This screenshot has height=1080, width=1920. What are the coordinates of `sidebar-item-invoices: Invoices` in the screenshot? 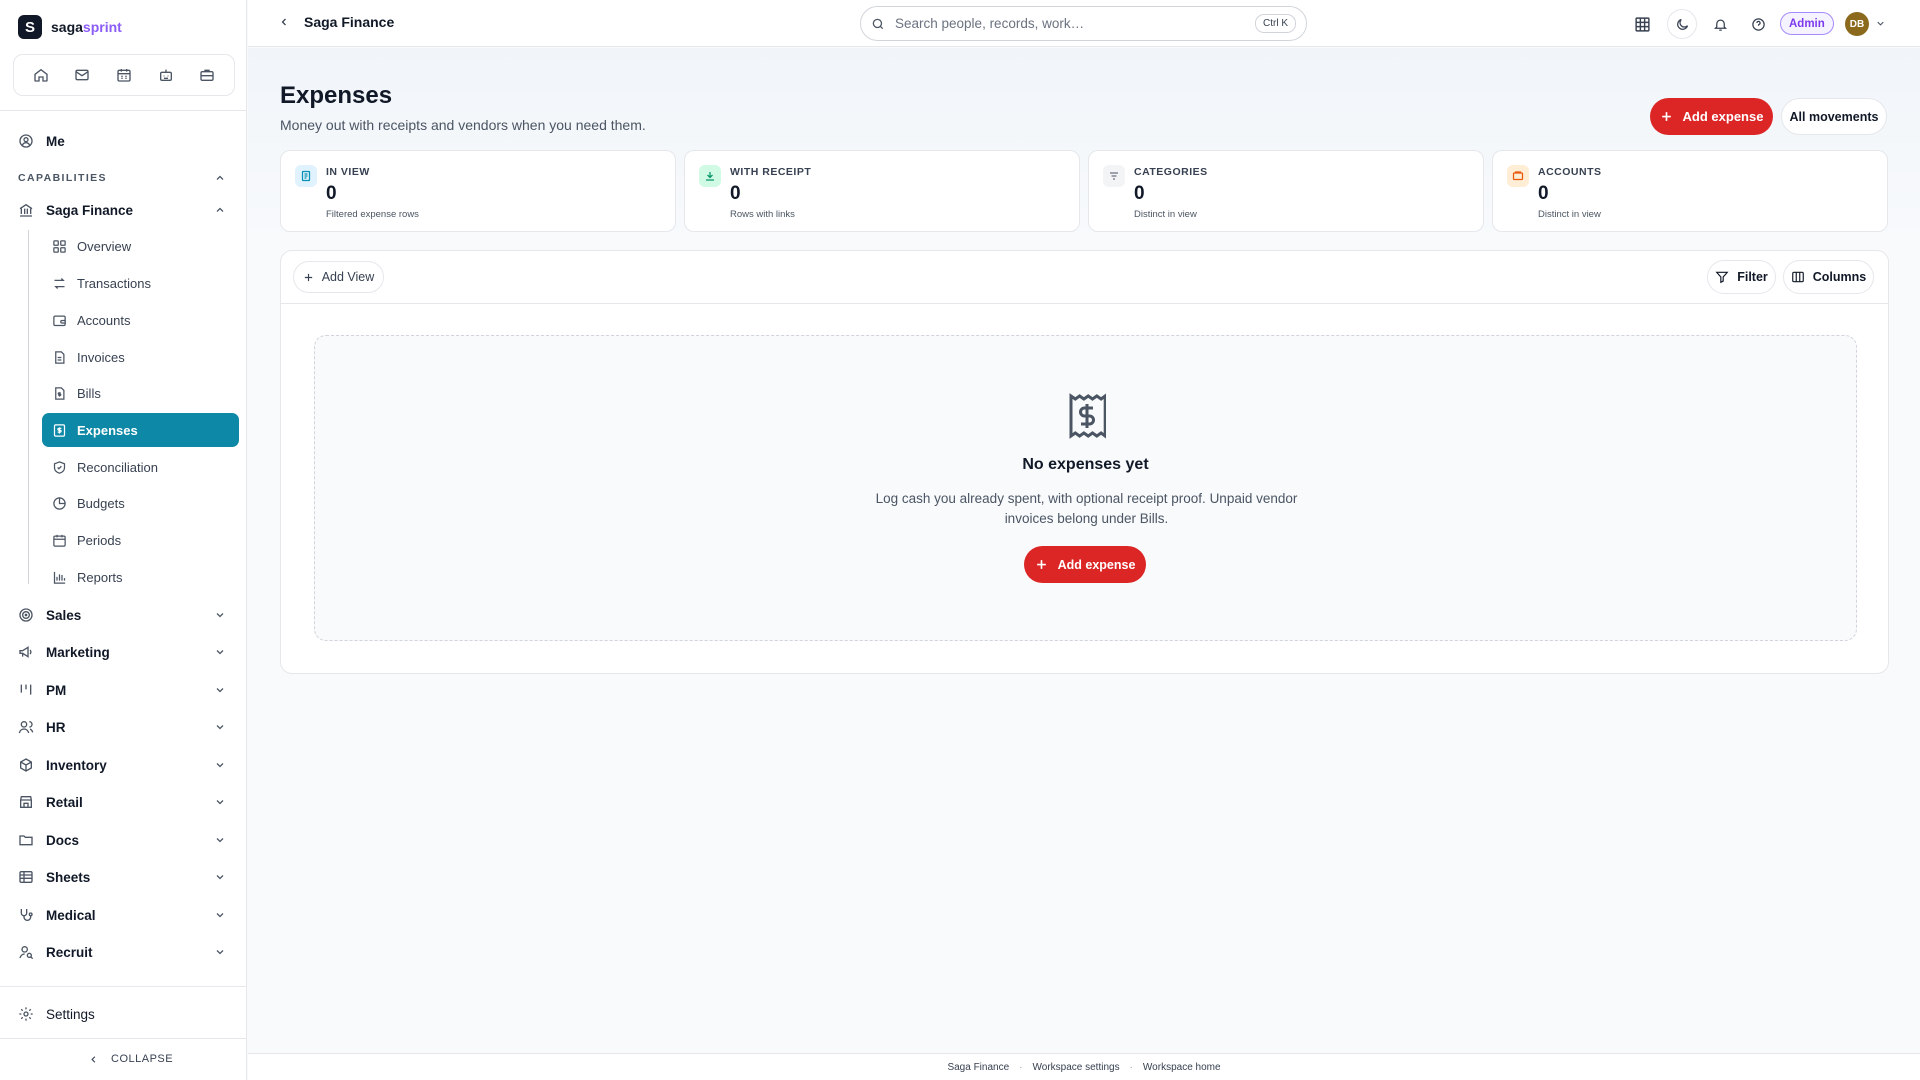 It's located at (140, 357).